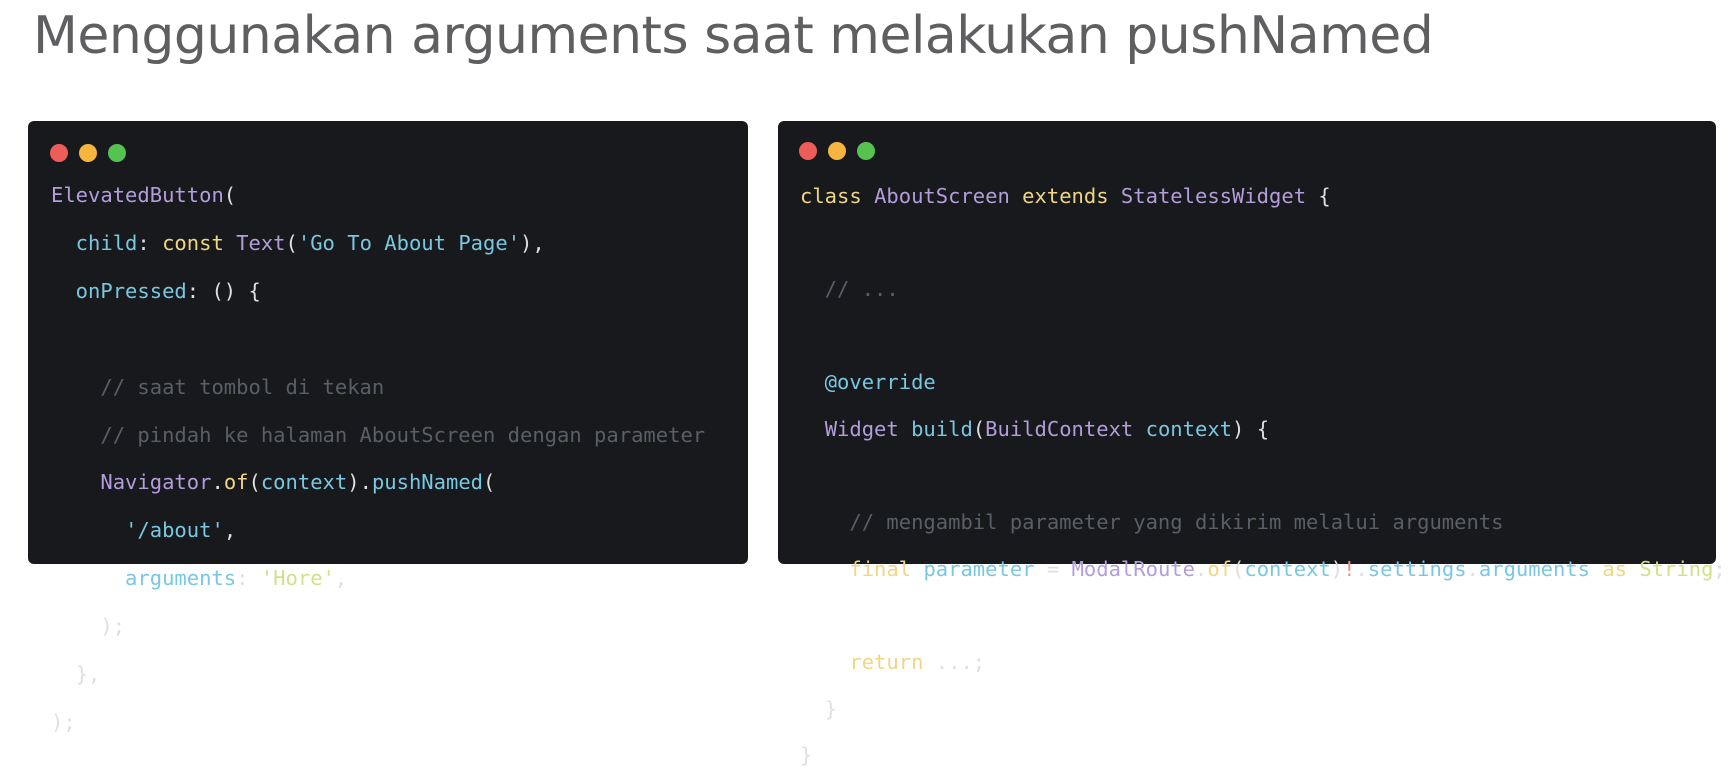 This screenshot has height=768, width=1736. I want to click on code-token: :, so click(150, 242).